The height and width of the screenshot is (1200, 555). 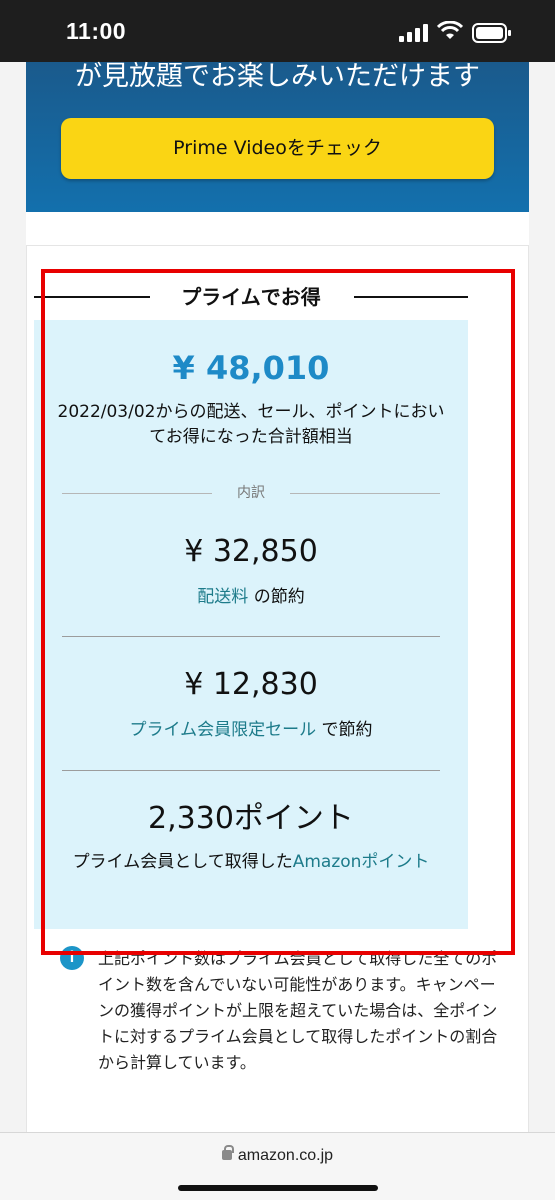 What do you see at coordinates (251, 597) in the screenshot?
I see `shipping-savings-caption: 配送料 の節約` at bounding box center [251, 597].